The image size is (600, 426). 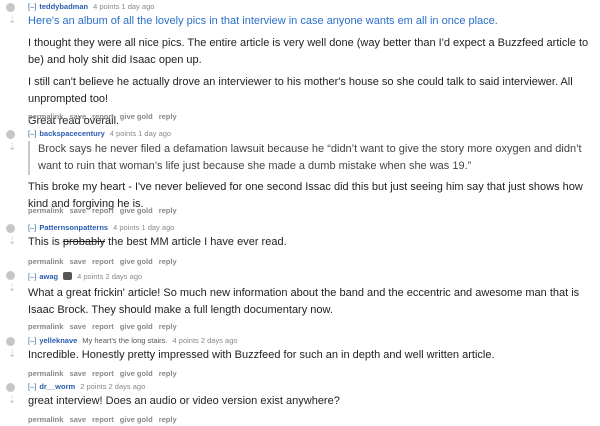 I want to click on comment-tagline: [–] awag 4 points 2 days ago, so click(x=85, y=277).